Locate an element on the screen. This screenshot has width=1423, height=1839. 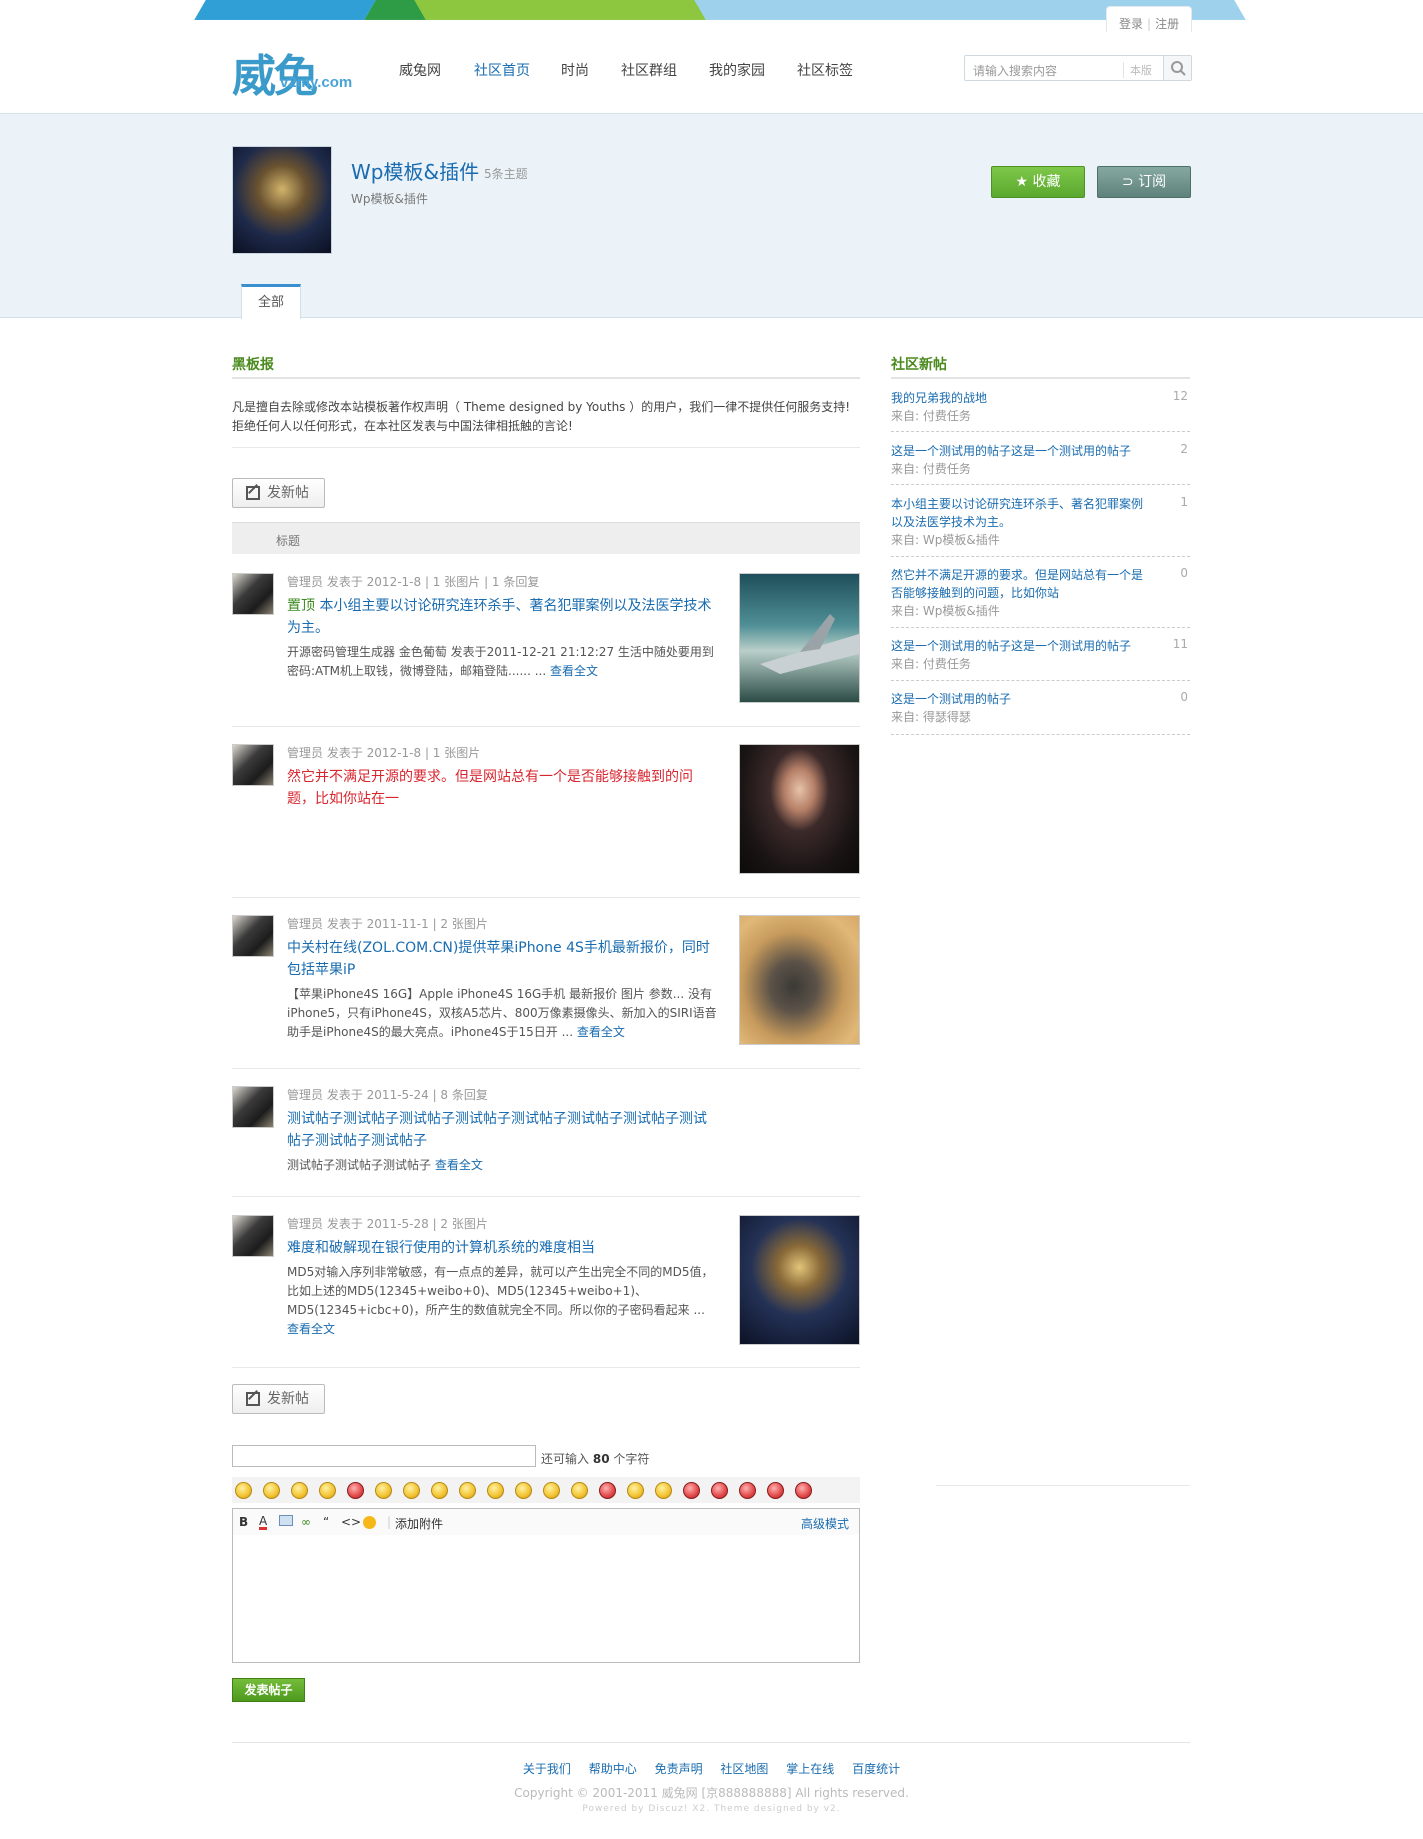
tab-all: 全部 is located at coordinates (271, 301).